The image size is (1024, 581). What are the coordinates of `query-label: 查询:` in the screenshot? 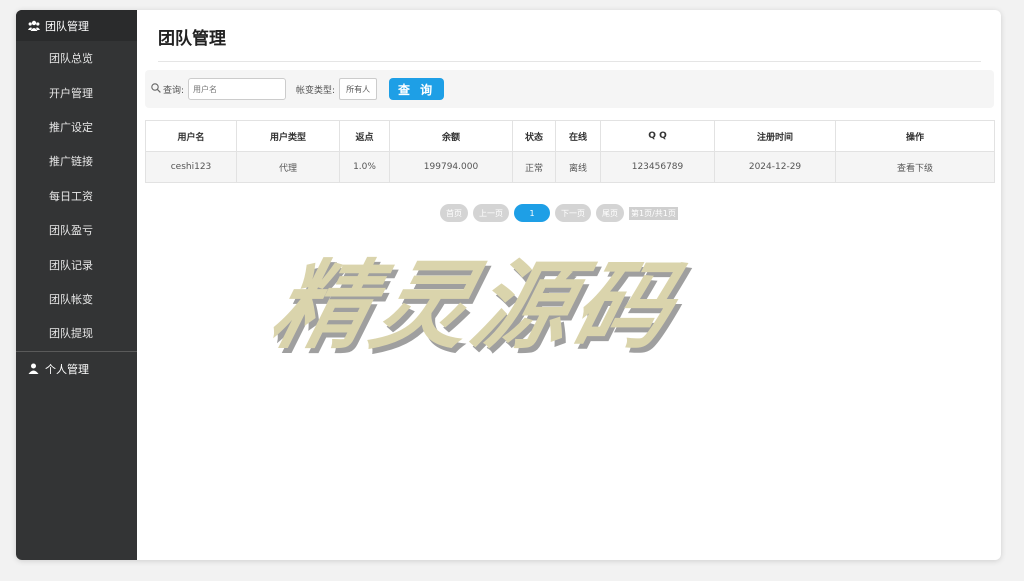 It's located at (174, 90).